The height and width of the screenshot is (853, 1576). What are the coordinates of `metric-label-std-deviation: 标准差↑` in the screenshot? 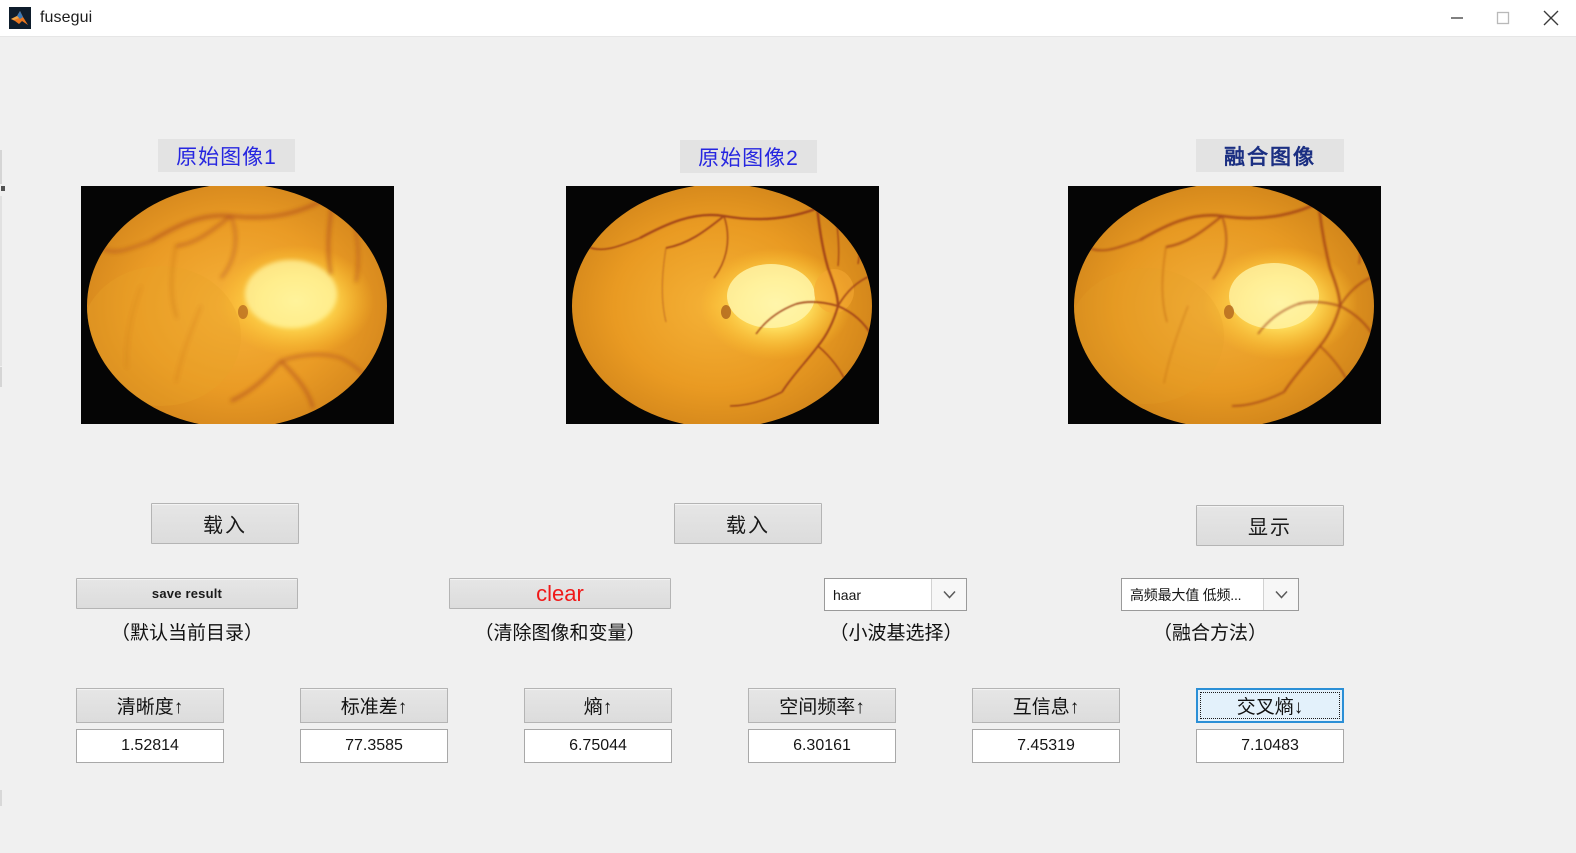 It's located at (374, 705).